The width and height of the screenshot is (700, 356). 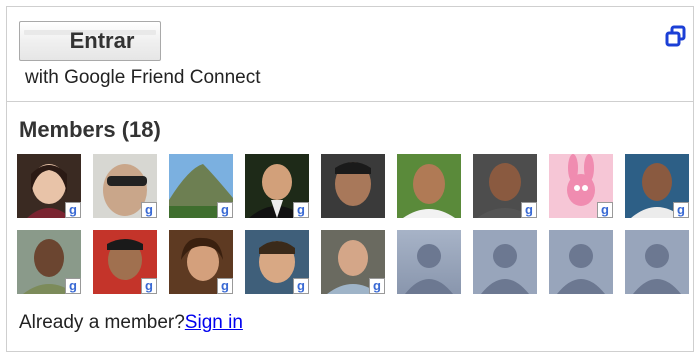 What do you see at coordinates (102, 322) in the screenshot?
I see `already-member-text: Already a member?` at bounding box center [102, 322].